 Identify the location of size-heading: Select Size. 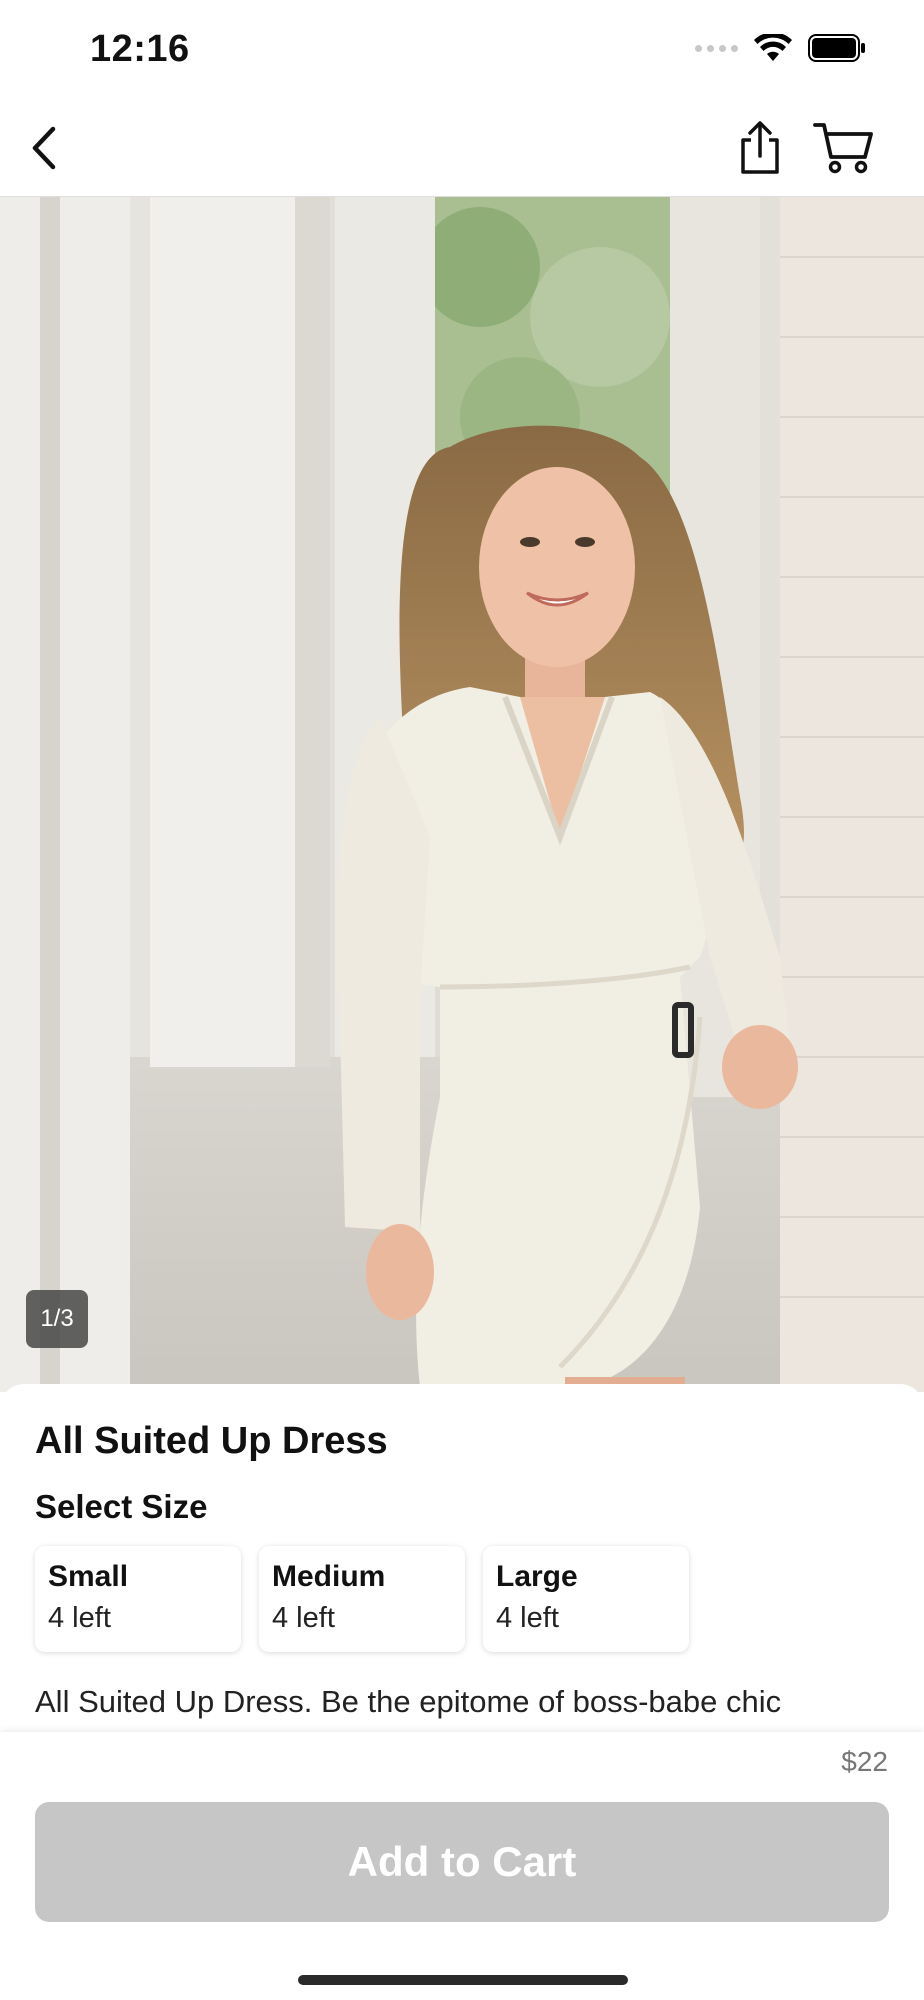
(121, 1506).